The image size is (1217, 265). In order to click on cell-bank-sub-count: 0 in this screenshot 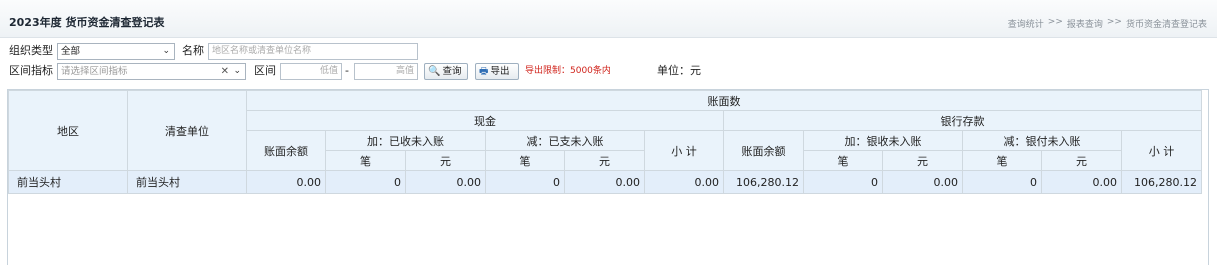, I will do `click(1002, 182)`.